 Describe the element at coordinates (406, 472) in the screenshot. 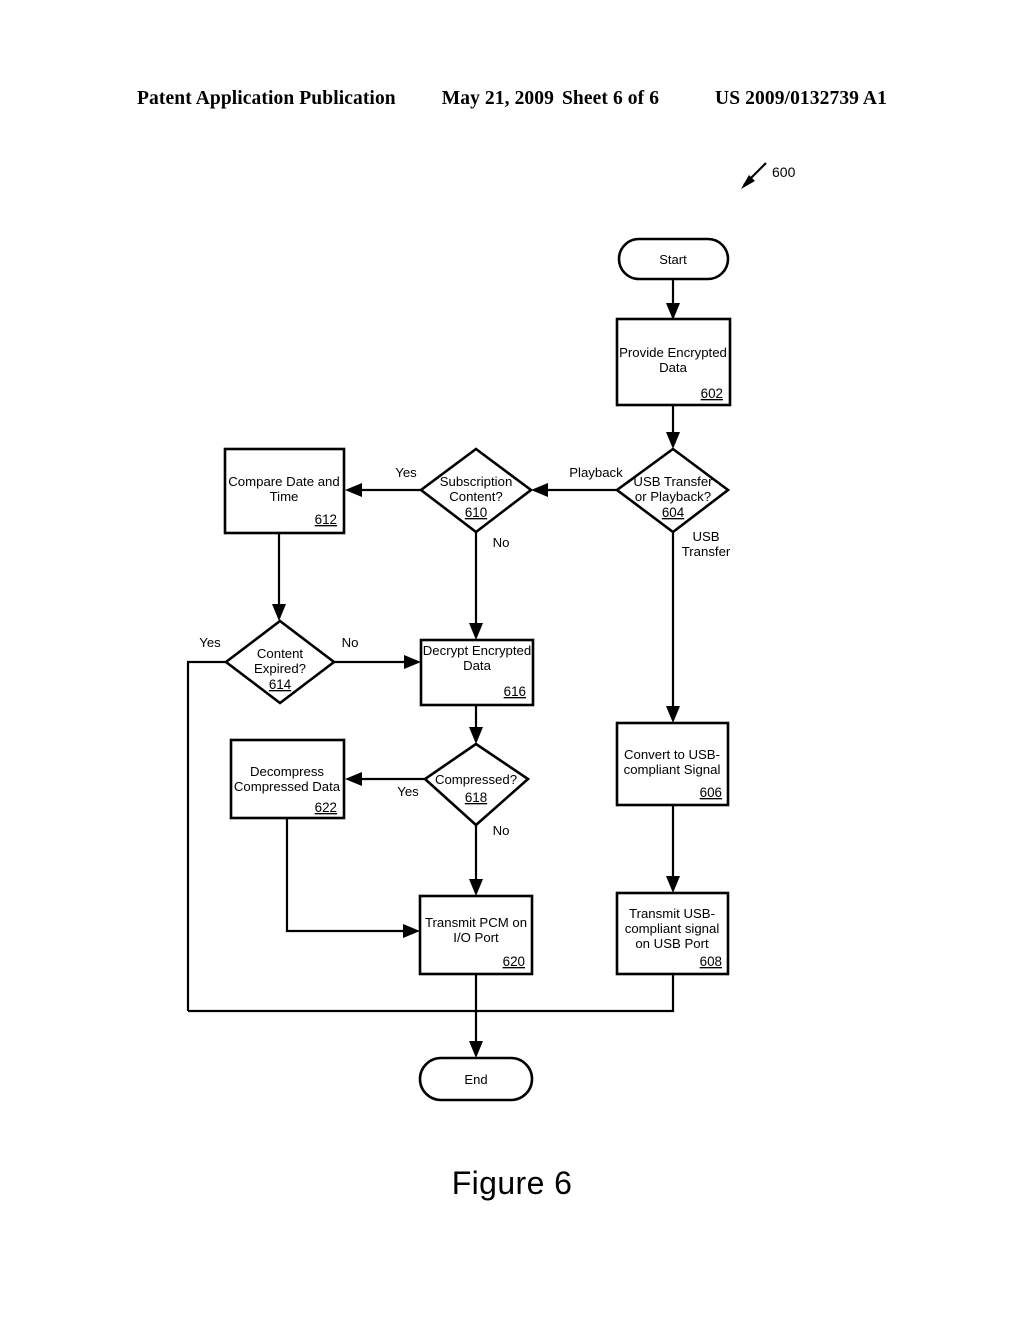

I see `edge-label-yes-610: Yes` at that location.